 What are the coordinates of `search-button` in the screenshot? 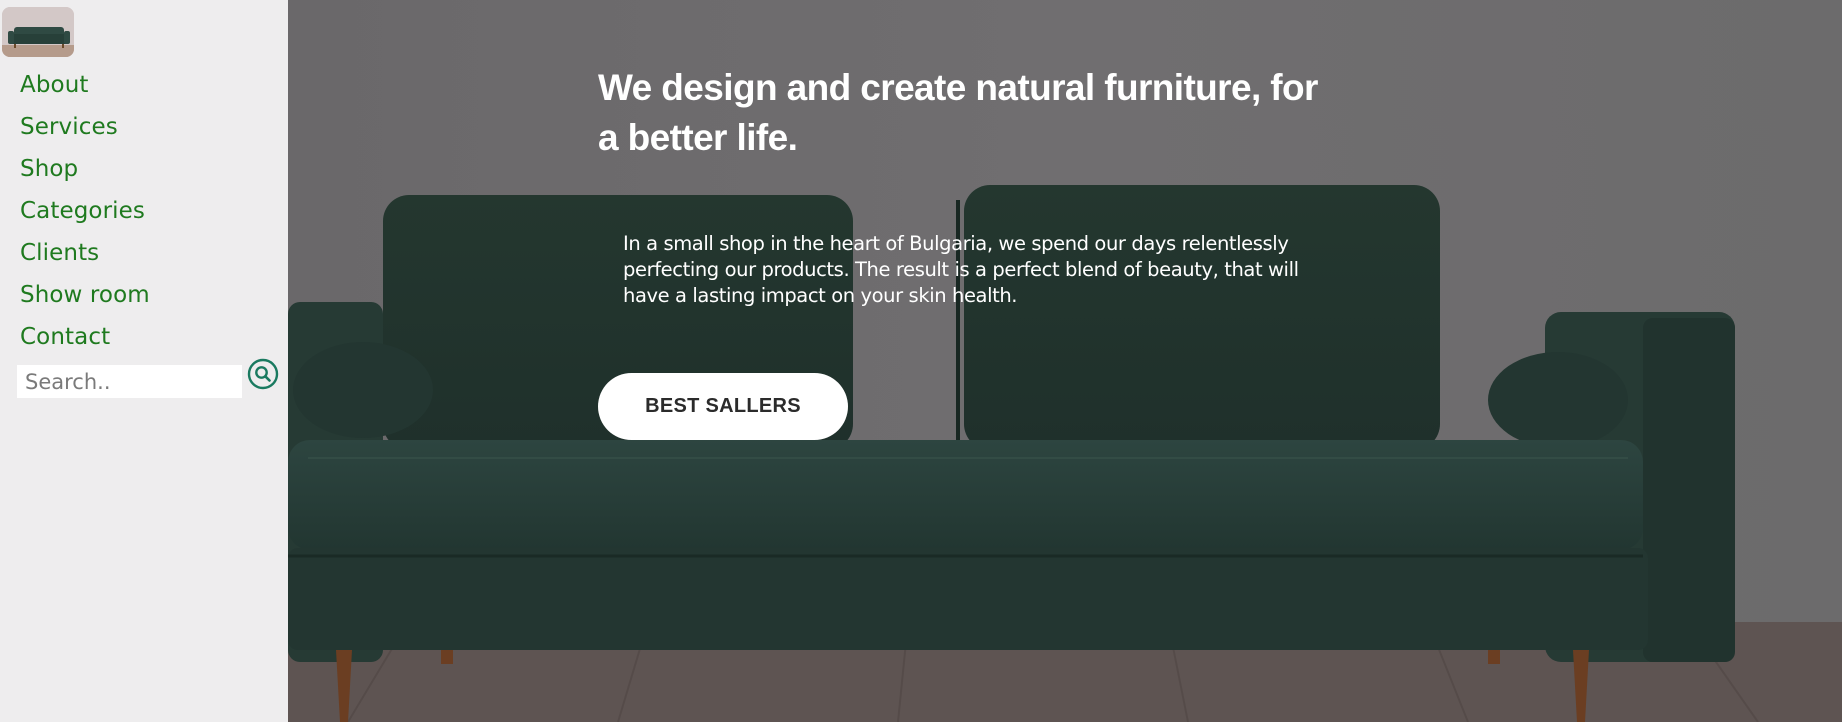 It's located at (263, 374).